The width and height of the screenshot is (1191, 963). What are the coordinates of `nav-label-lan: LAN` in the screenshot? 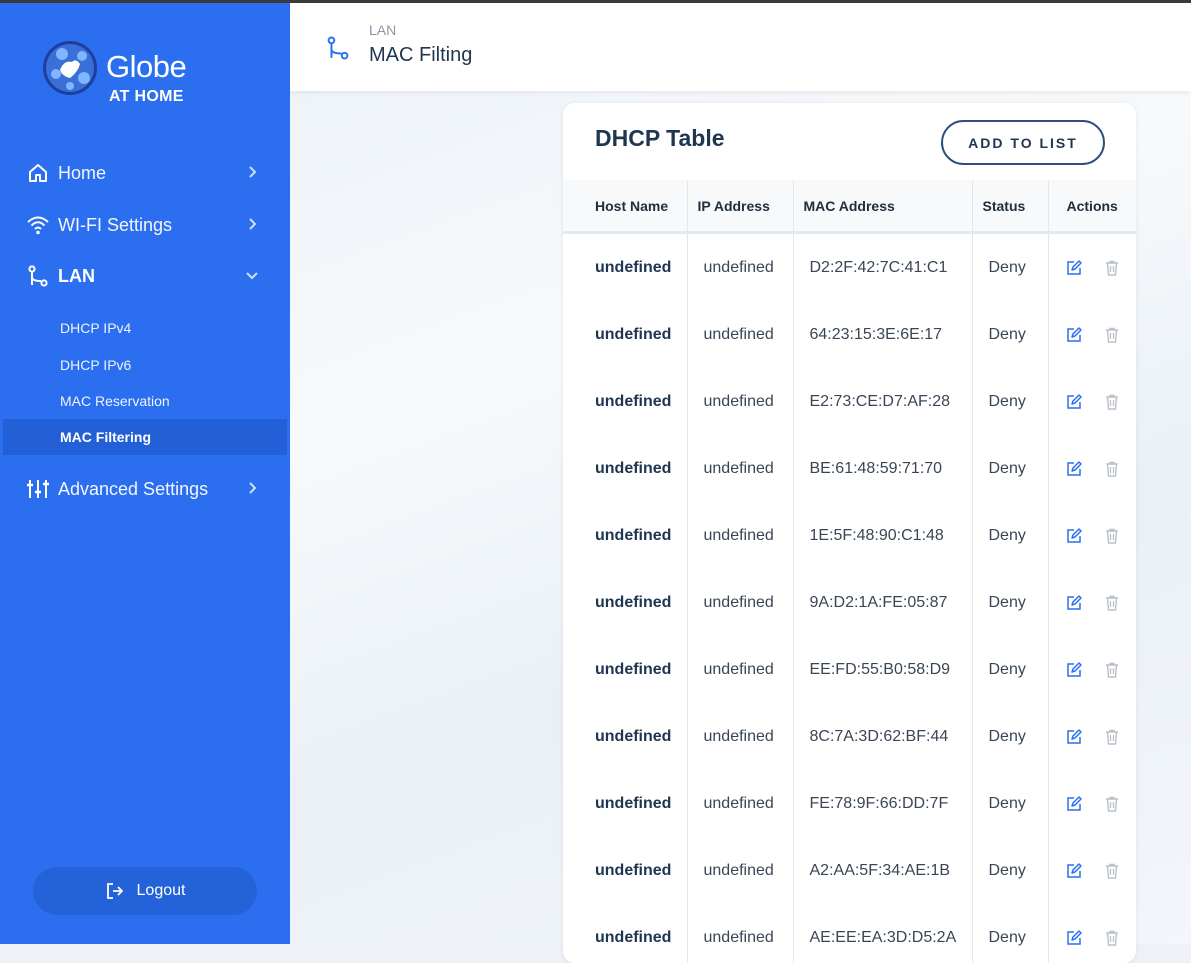 It's located at (76, 275).